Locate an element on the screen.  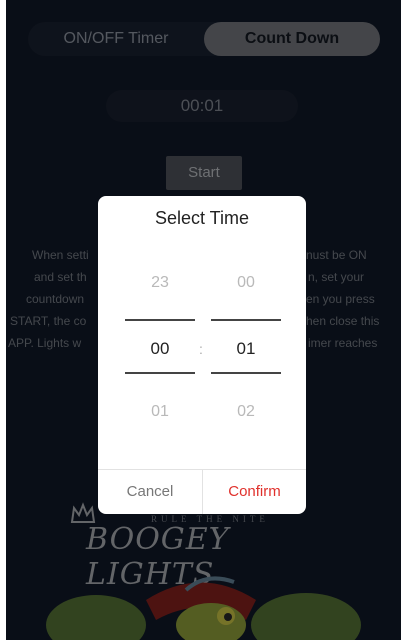
minute-prev-value: 00 is located at coordinates (246, 283).